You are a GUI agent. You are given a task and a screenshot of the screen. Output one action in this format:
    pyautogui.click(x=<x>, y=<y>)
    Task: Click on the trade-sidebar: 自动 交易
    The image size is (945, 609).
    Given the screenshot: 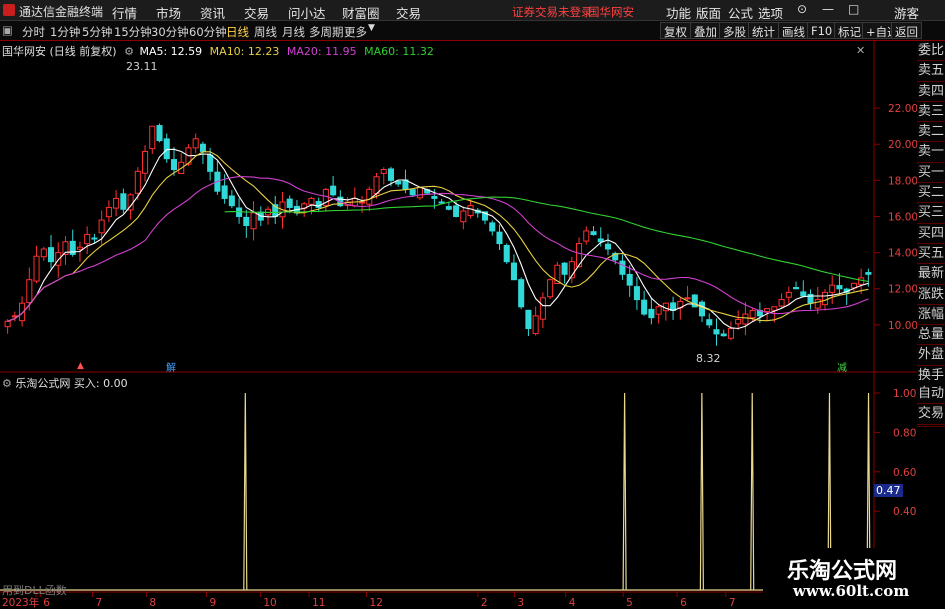 What is the action you would take?
    pyautogui.click(x=931, y=404)
    